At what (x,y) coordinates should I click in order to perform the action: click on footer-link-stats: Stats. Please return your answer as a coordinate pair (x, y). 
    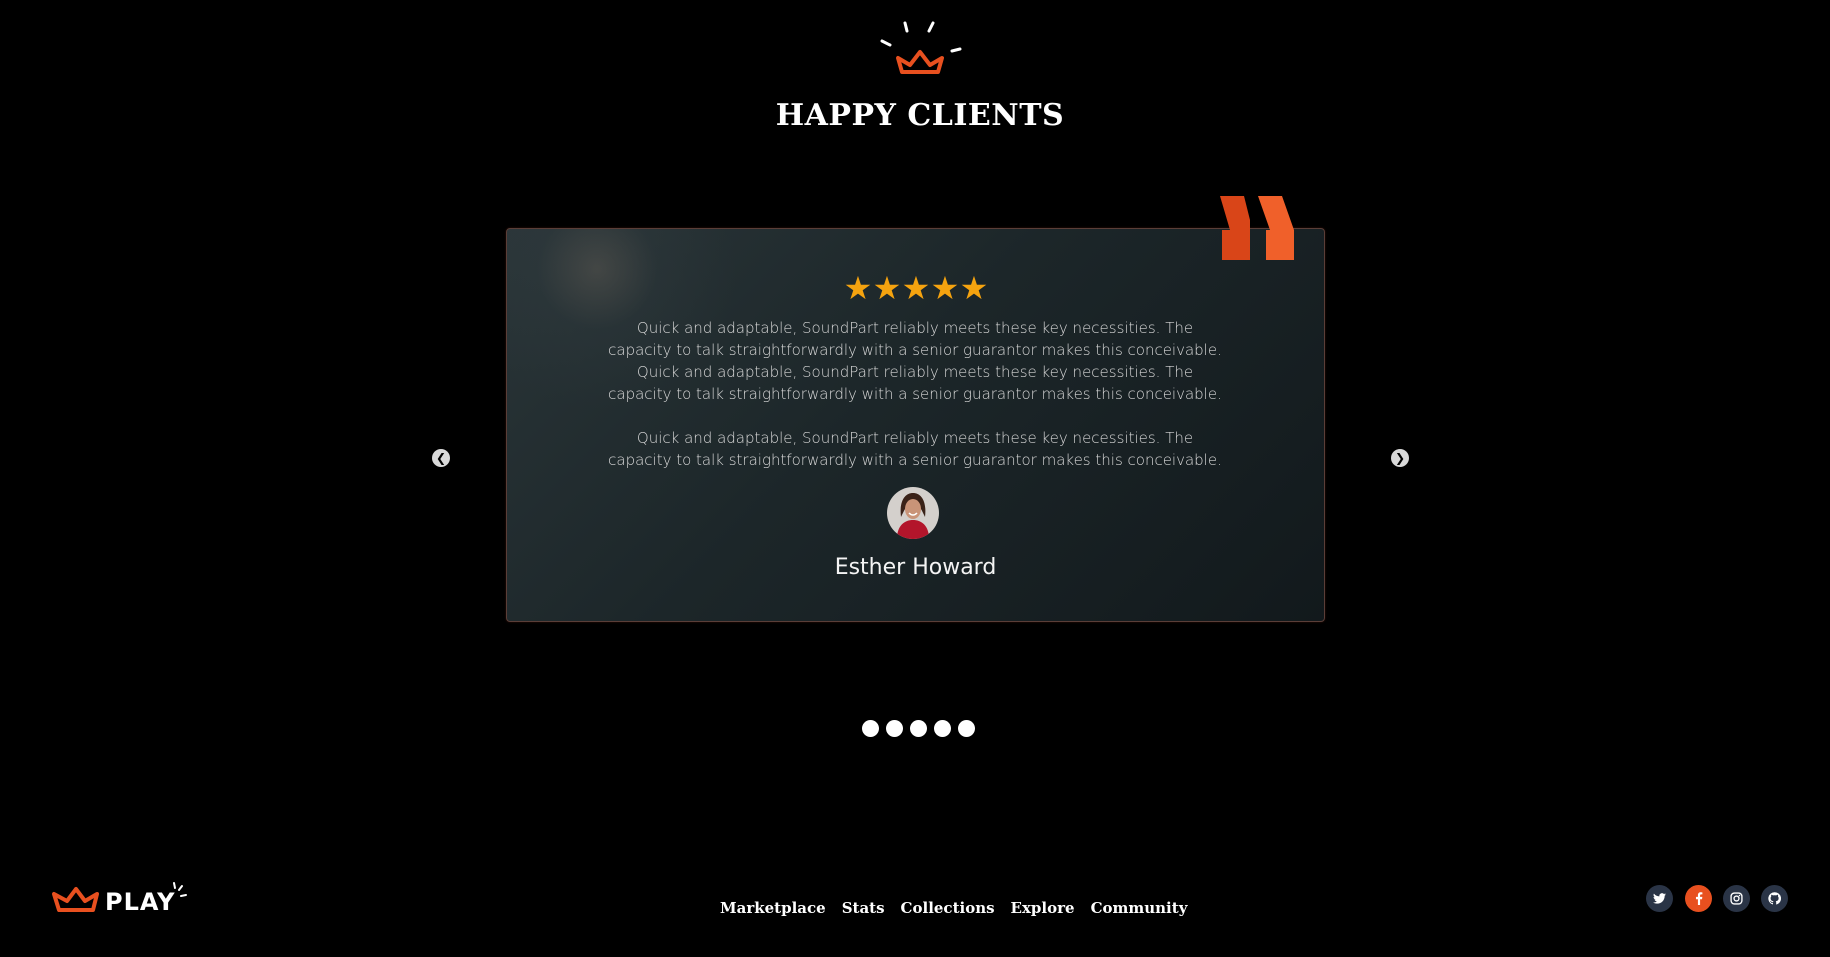
    Looking at the image, I should click on (863, 908).